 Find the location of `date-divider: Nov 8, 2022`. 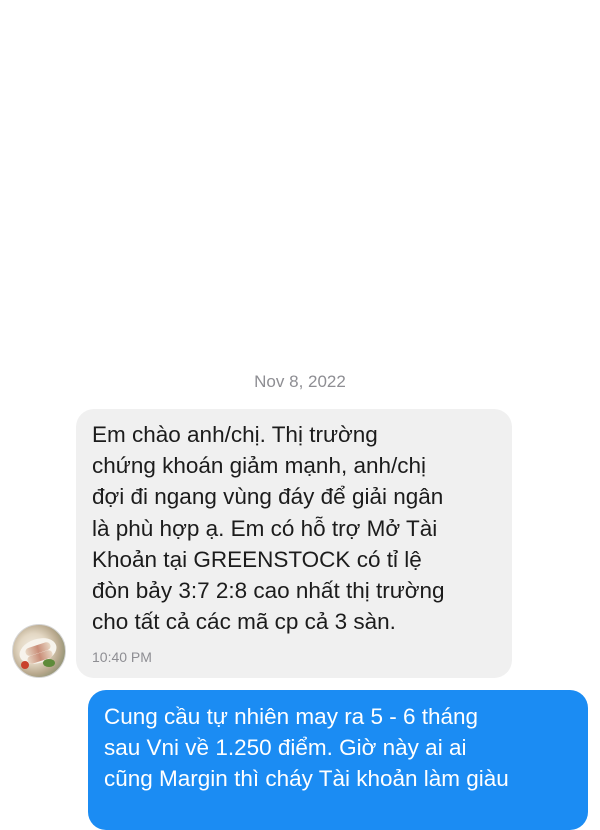

date-divider: Nov 8, 2022 is located at coordinates (300, 381).